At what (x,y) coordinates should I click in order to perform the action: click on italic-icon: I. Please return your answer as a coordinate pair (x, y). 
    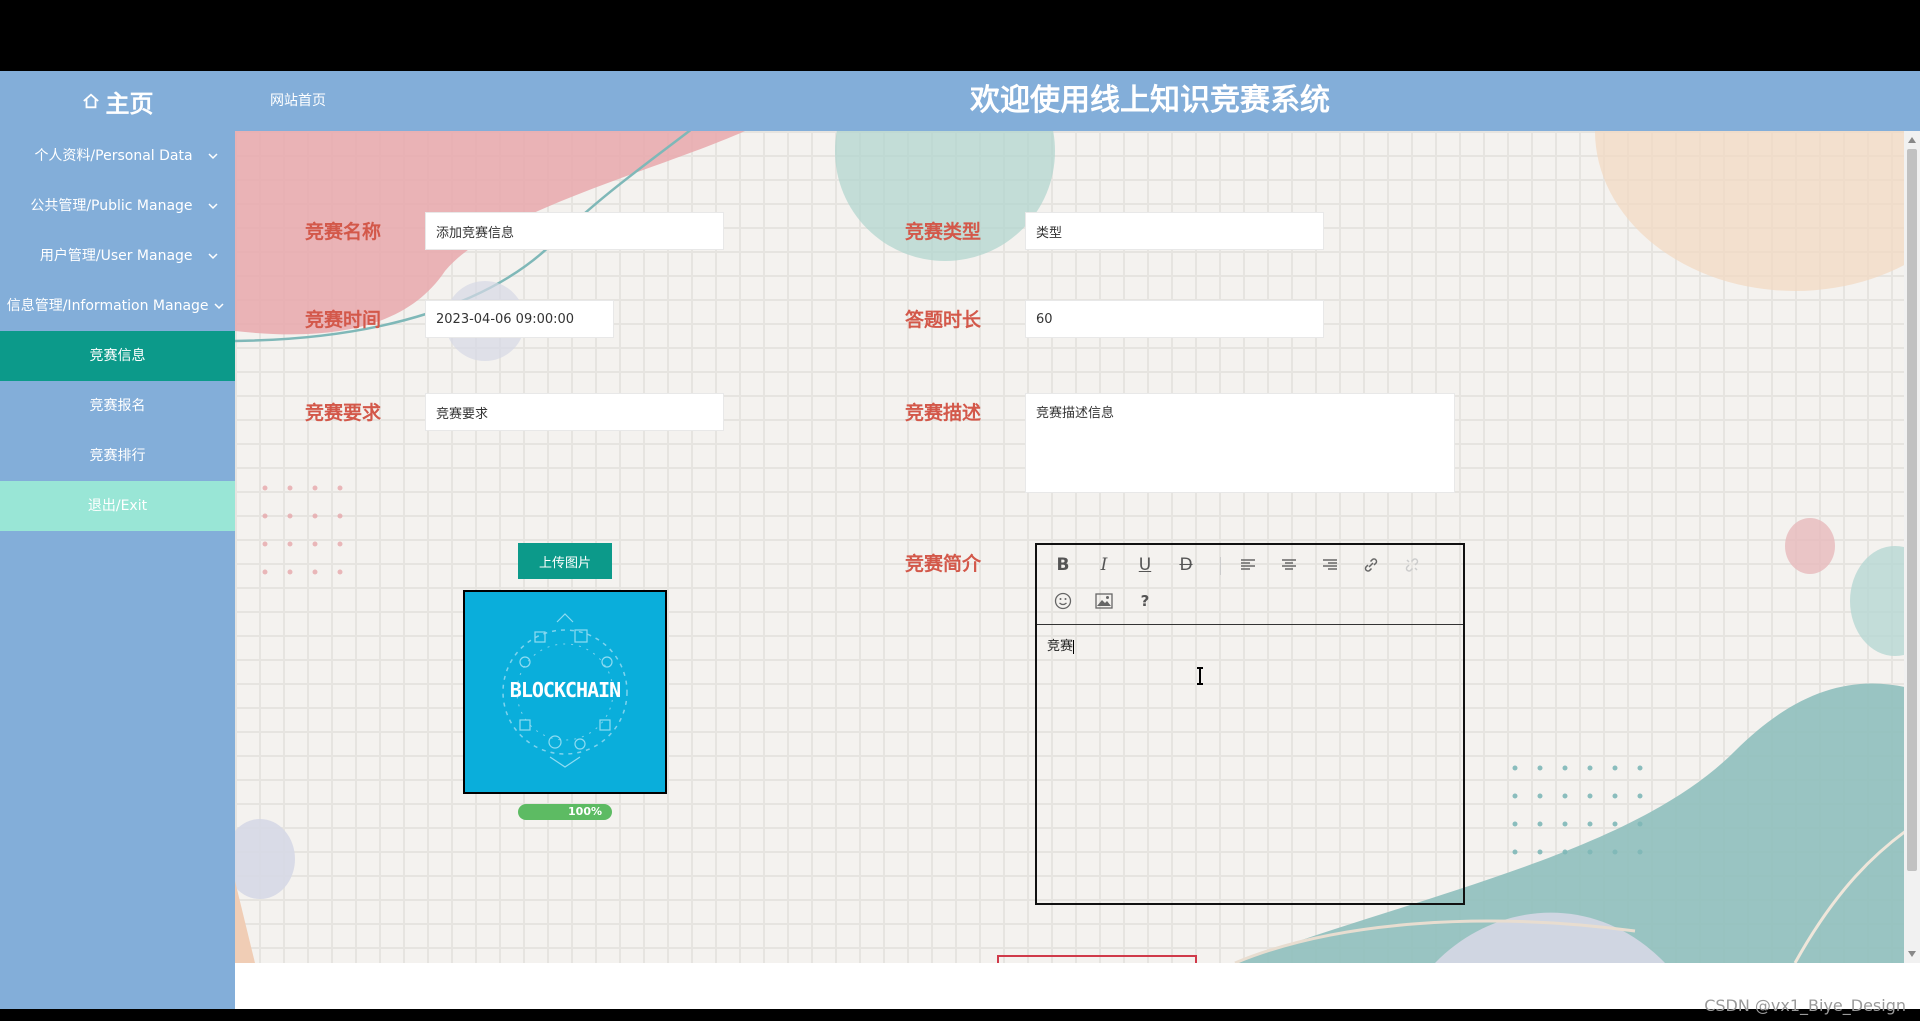
    Looking at the image, I should click on (1104, 565).